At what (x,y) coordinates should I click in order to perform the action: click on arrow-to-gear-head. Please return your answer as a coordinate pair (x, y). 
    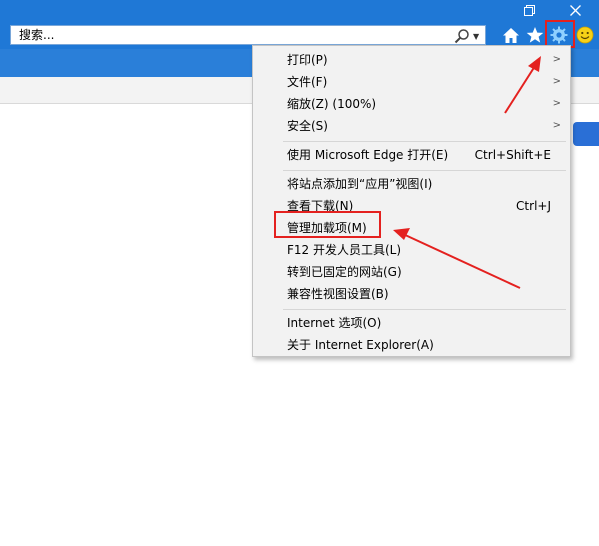
    Looking at the image, I should click on (534, 64).